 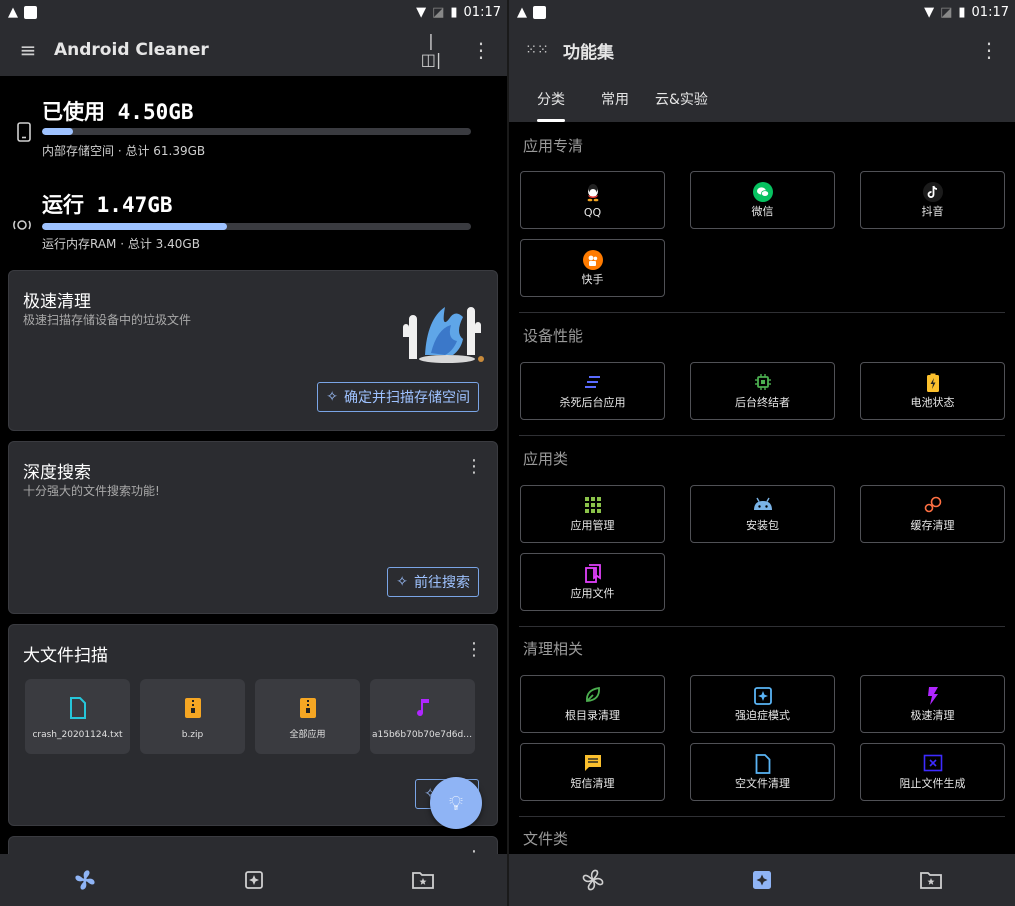 I want to click on storage-progress-fill, so click(x=58, y=131).